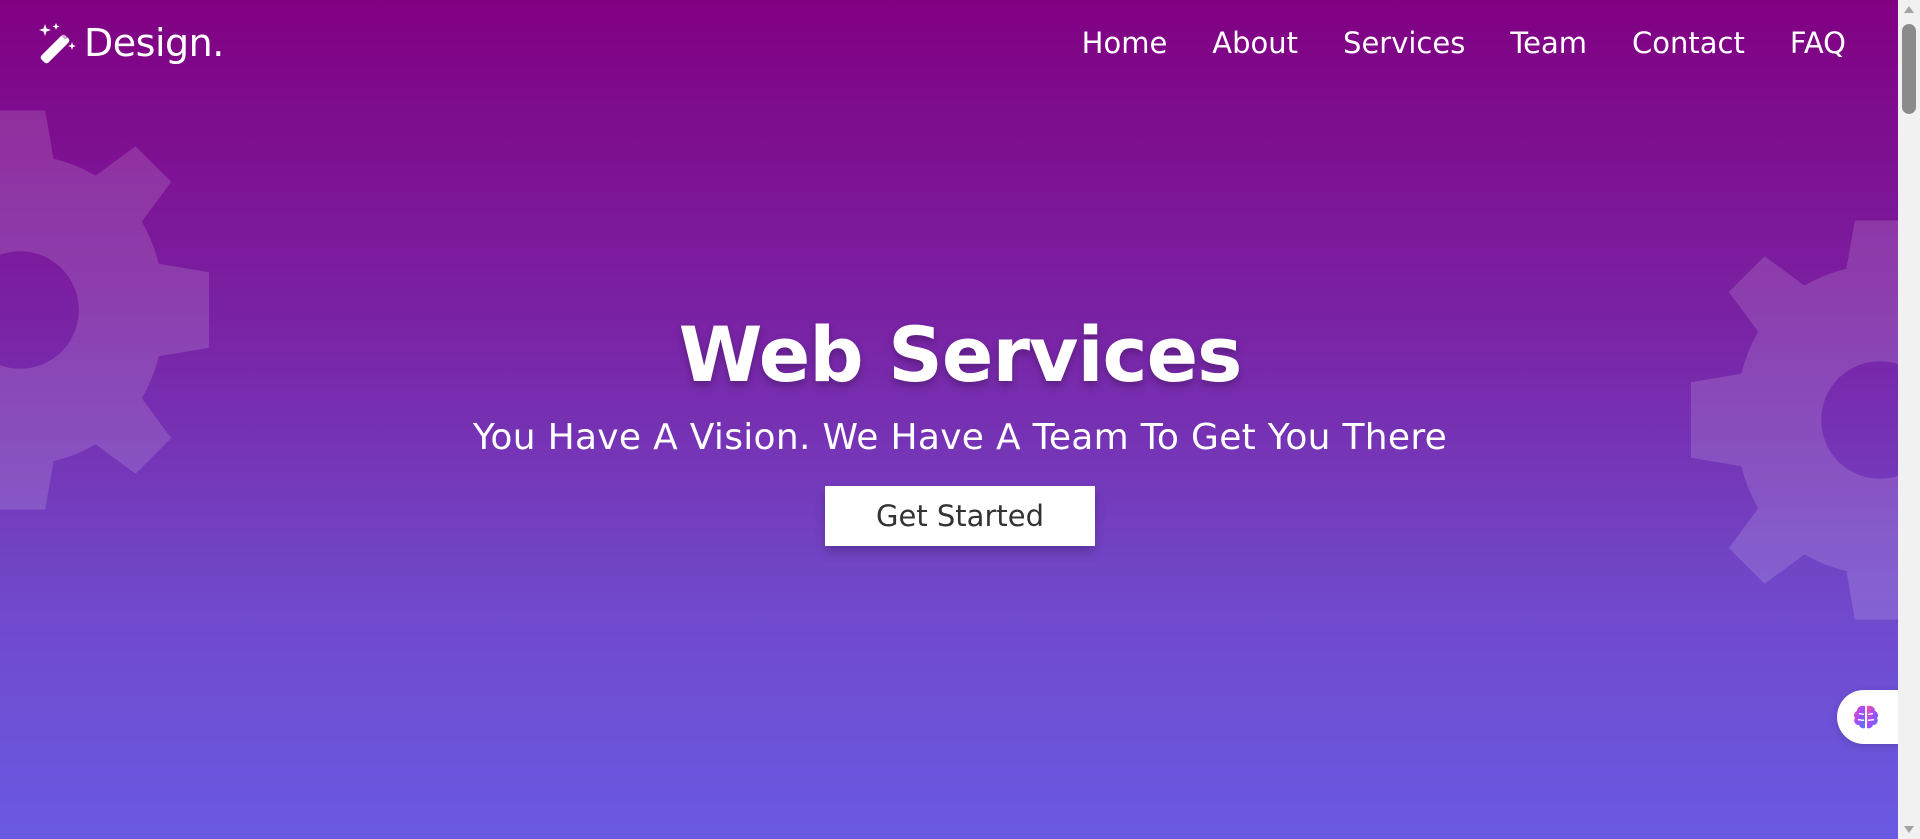 This screenshot has width=1920, height=839. I want to click on hero-title: Web Services, so click(960, 354).